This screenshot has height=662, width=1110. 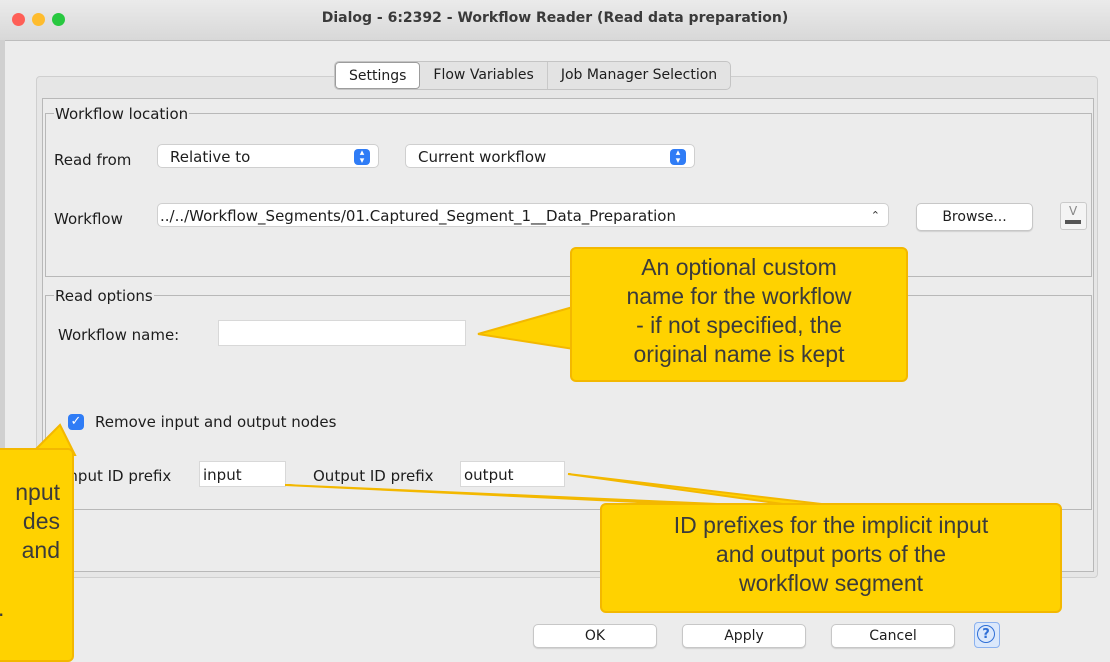 What do you see at coordinates (739, 267) in the screenshot?
I see `callout-line: An optional custom` at bounding box center [739, 267].